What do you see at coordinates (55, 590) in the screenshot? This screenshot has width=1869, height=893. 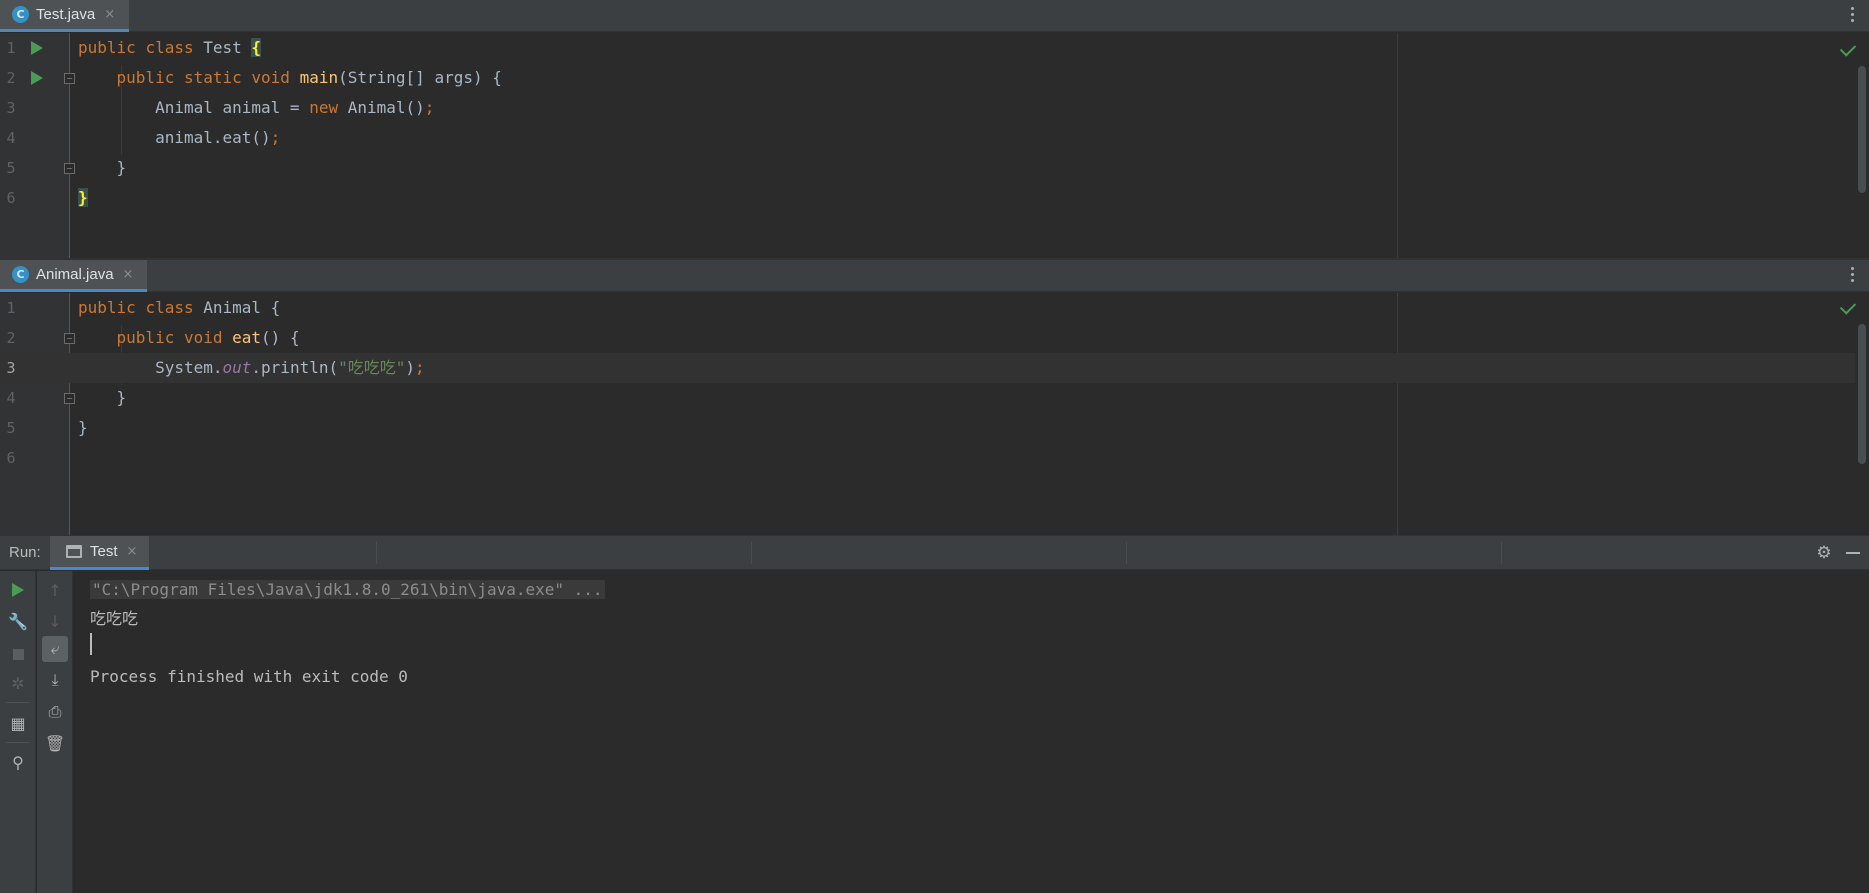 I see `up-arrow-icon: ↑` at bounding box center [55, 590].